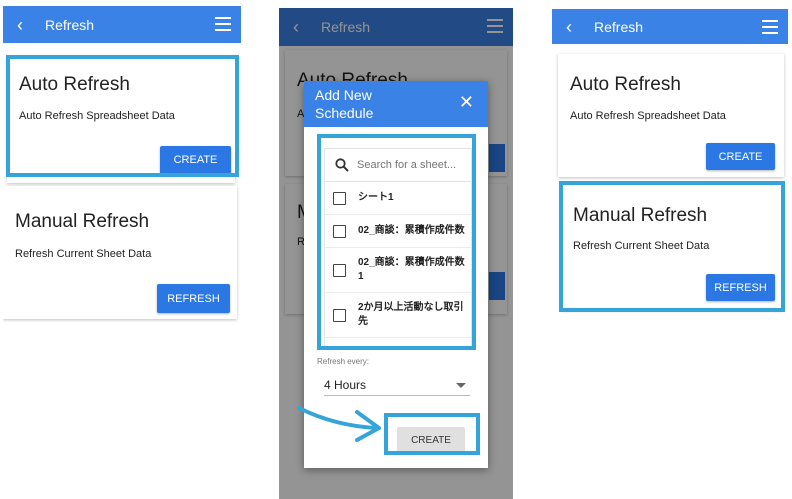 This screenshot has height=499, width=792. Describe the element at coordinates (396, 104) in the screenshot. I see `dialog-header: Add New Schedule ✕` at that location.